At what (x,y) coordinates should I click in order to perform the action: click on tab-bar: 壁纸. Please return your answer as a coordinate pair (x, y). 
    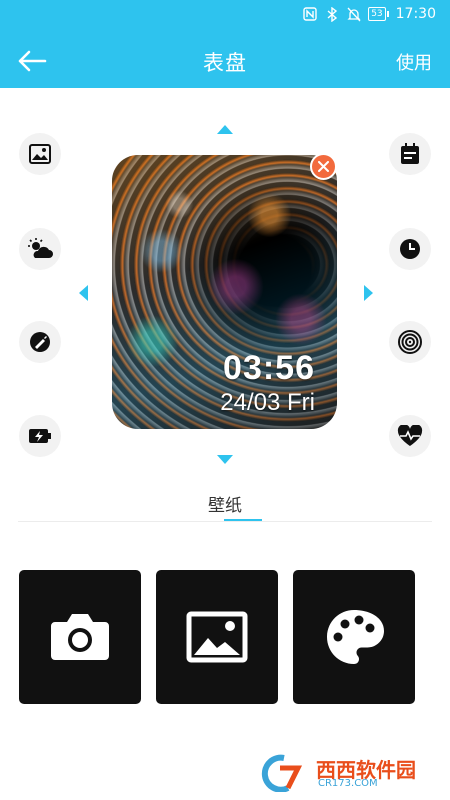
    Looking at the image, I should click on (225, 500).